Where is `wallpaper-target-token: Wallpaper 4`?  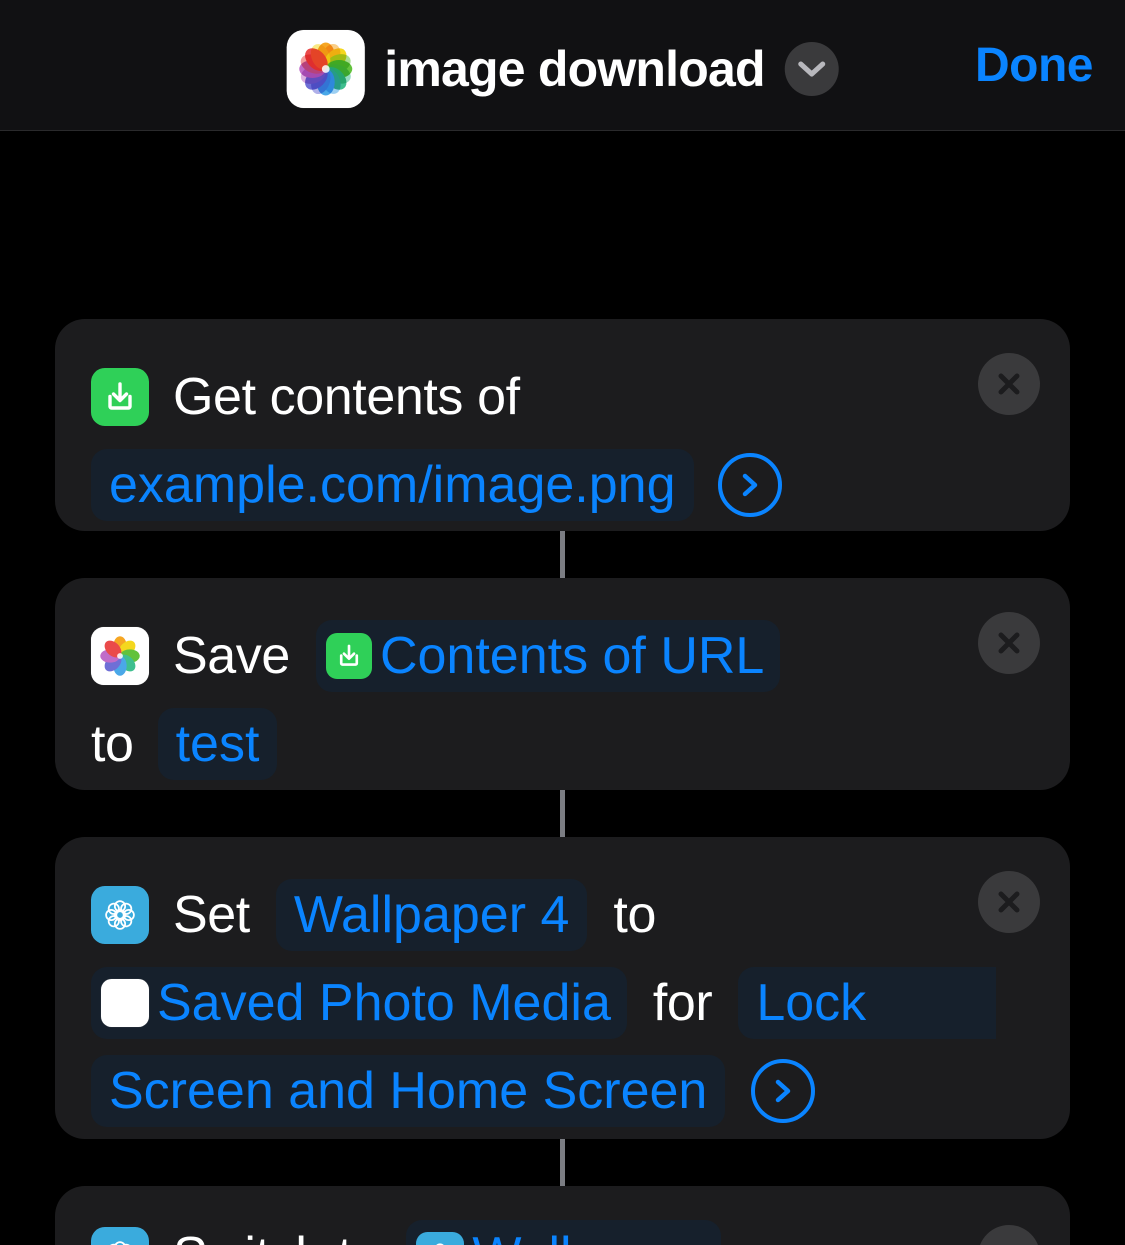 wallpaper-target-token: Wallpaper 4 is located at coordinates (431, 915).